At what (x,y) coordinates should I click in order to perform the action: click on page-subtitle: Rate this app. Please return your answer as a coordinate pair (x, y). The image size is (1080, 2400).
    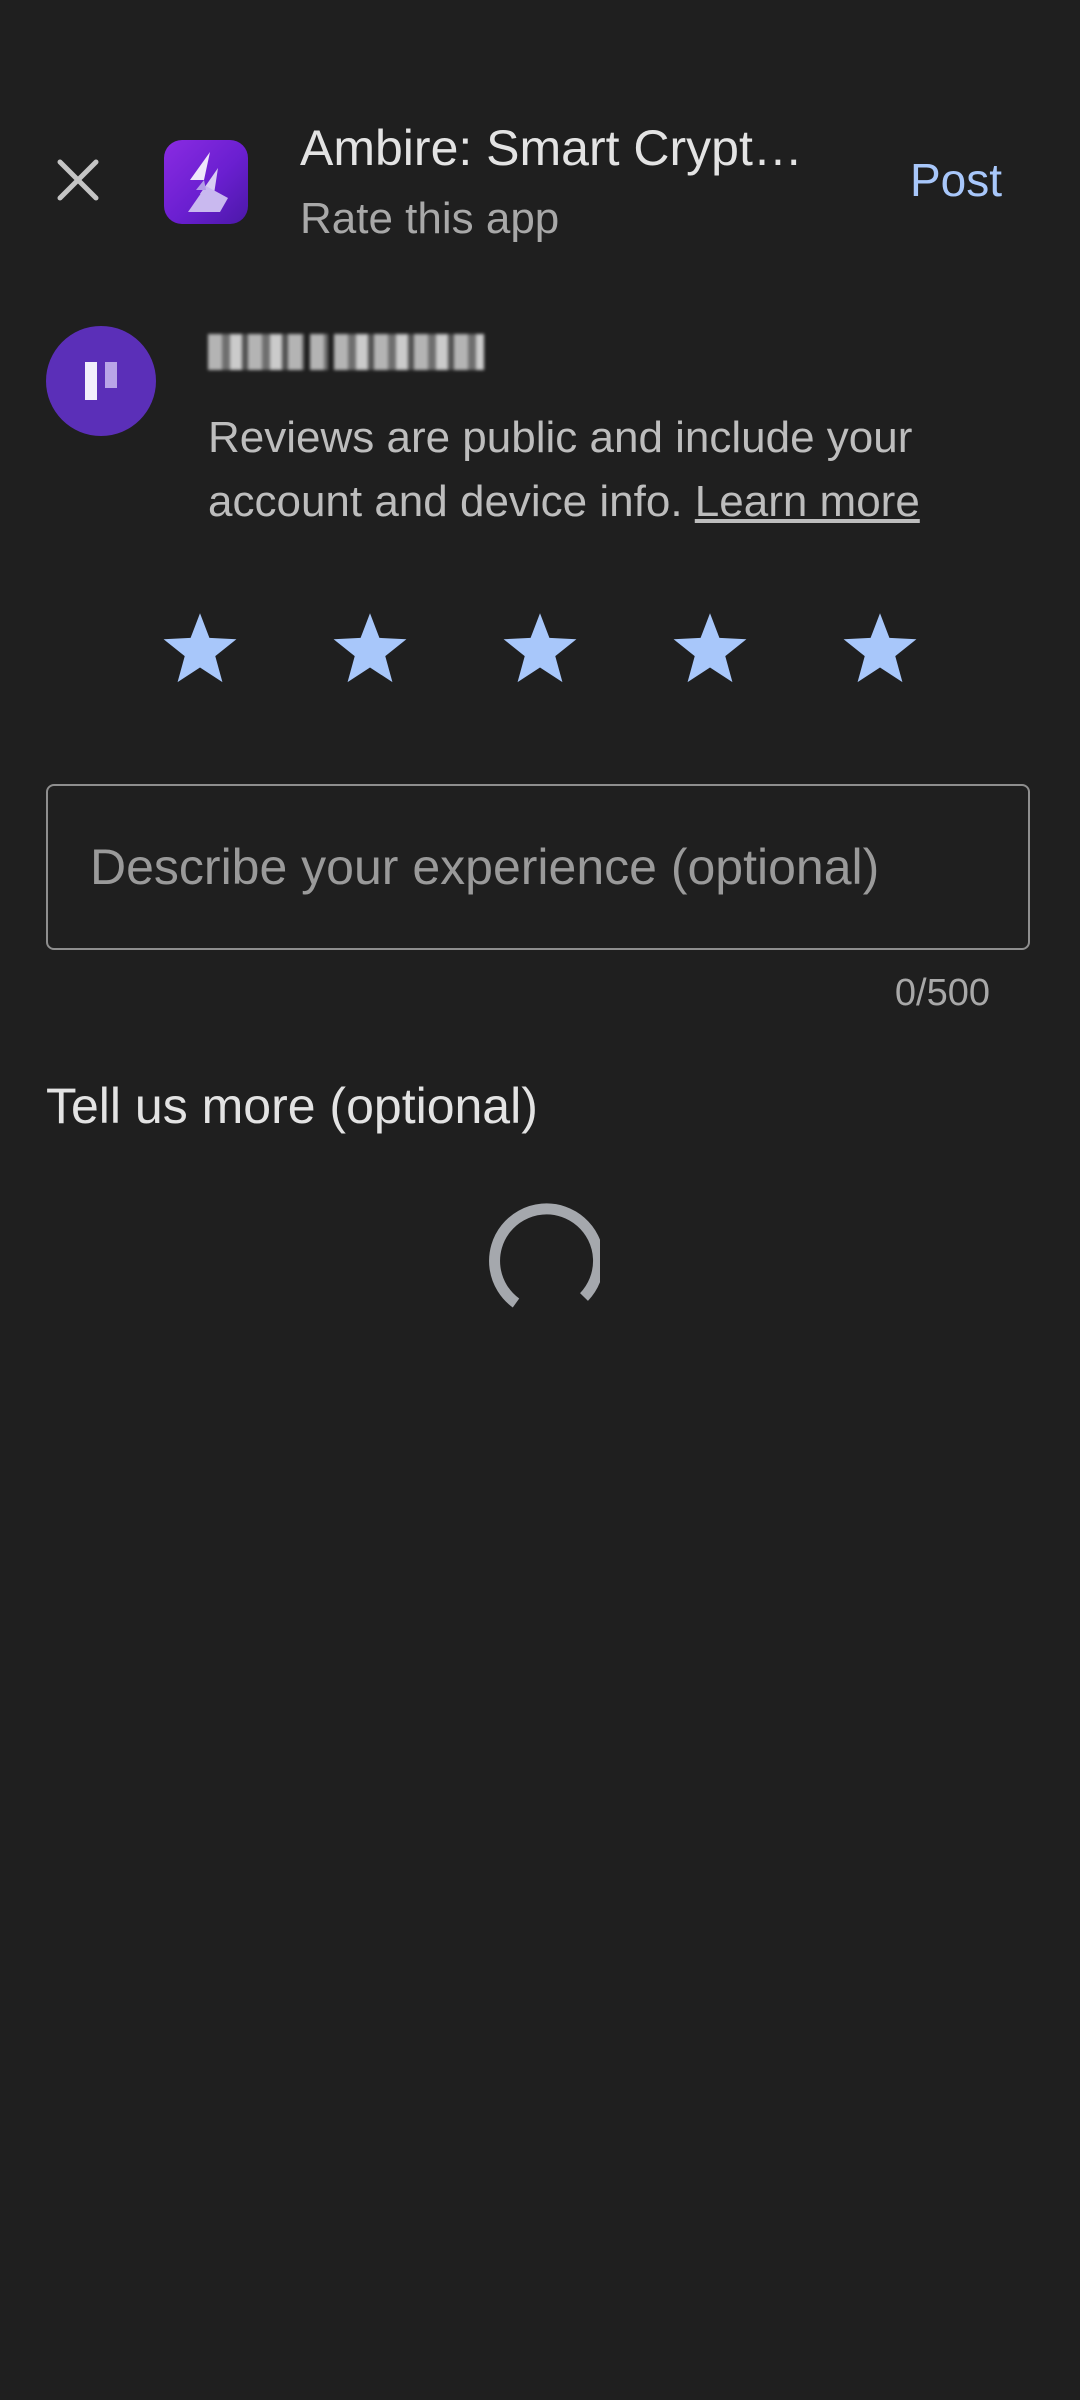
    Looking at the image, I should click on (430, 218).